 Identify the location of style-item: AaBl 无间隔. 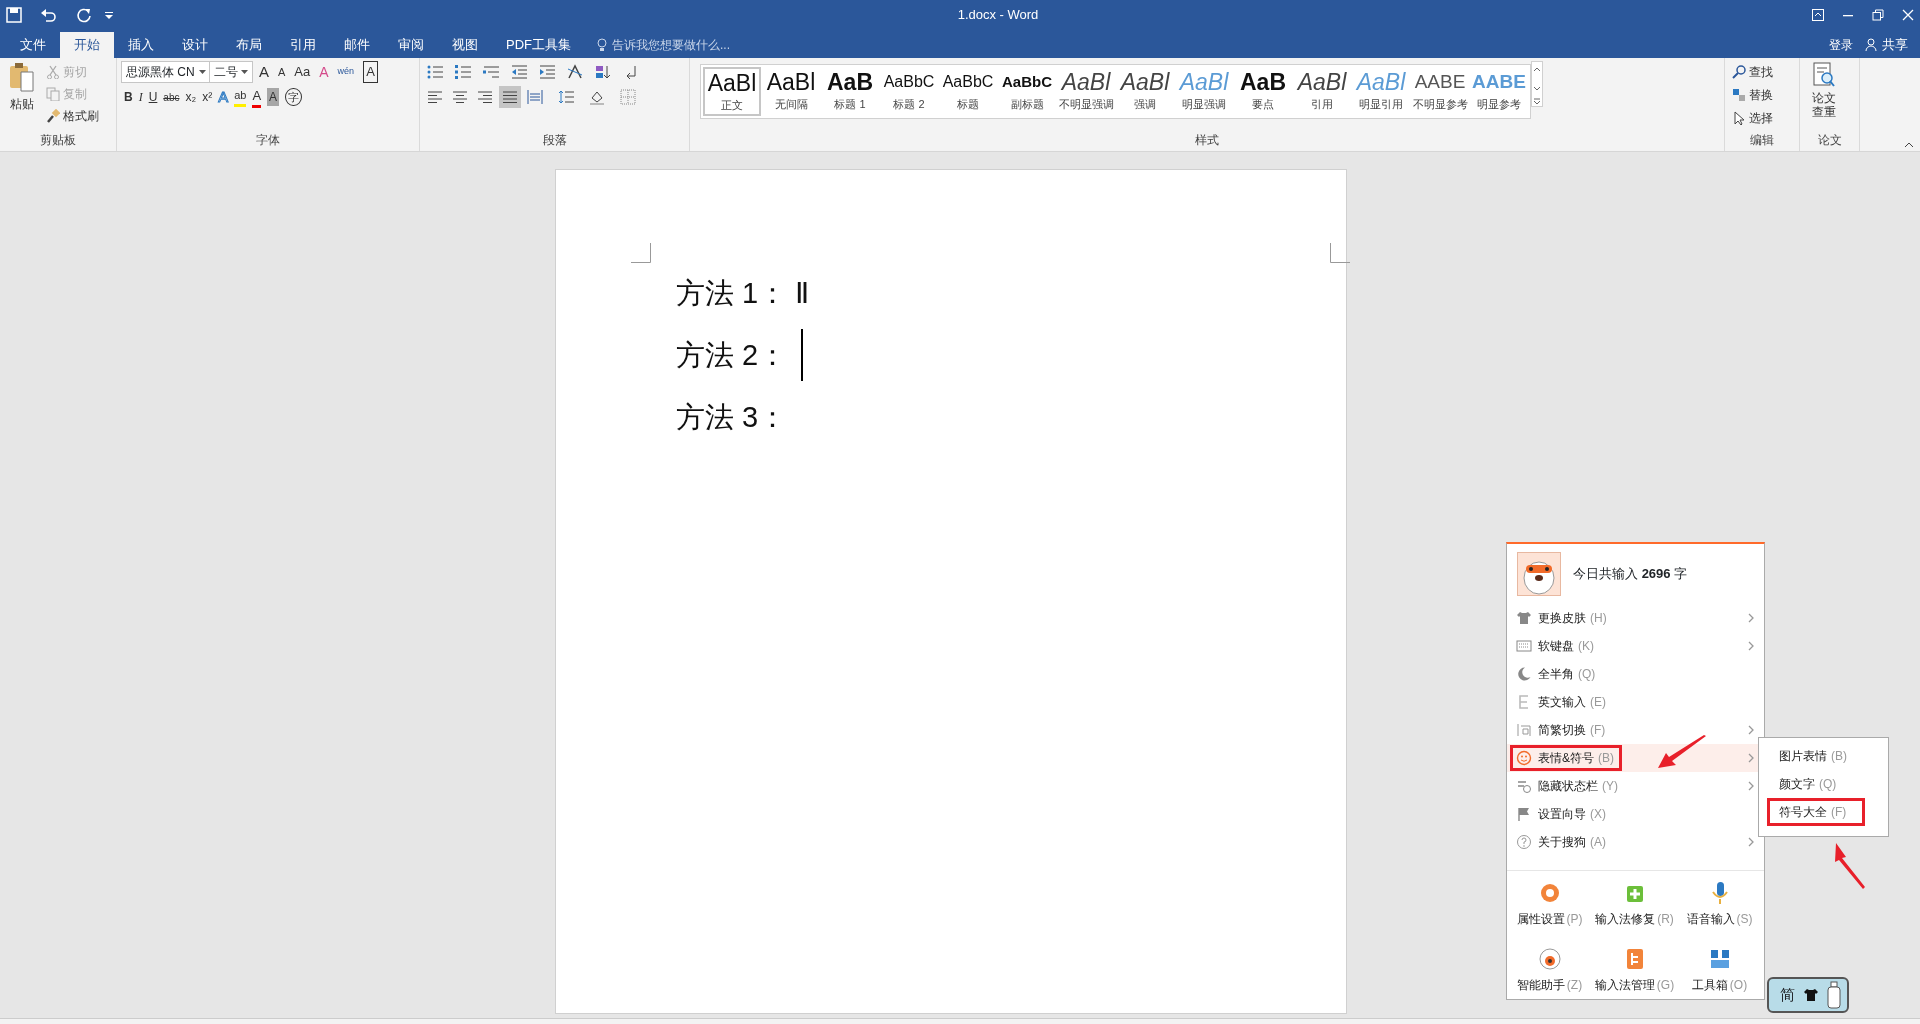
(791, 91).